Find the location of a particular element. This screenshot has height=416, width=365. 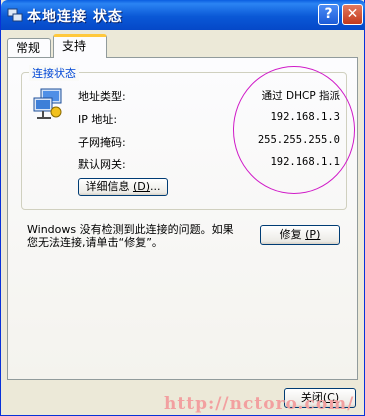

address-type-value: 通过 DHCP 指派 is located at coordinates (300, 96).